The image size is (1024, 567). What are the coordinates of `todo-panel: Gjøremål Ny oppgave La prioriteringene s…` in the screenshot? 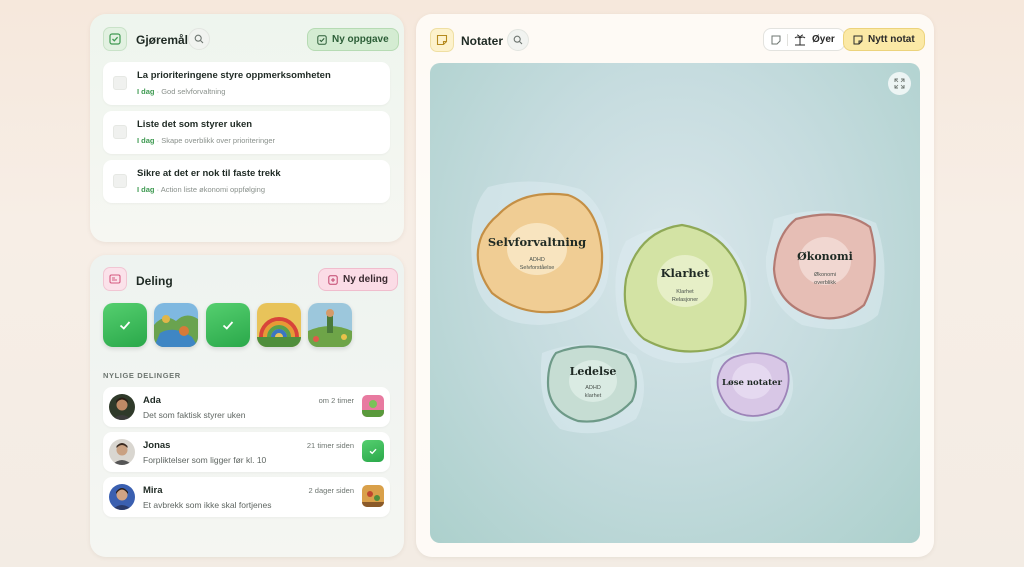 It's located at (247, 128).